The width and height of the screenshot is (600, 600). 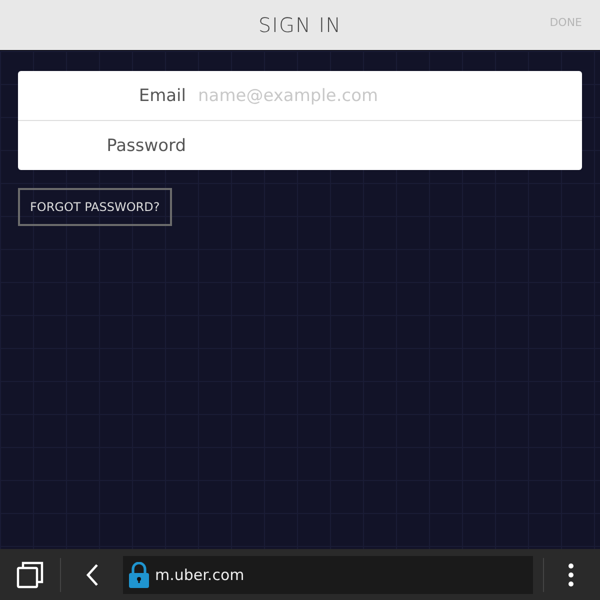 What do you see at coordinates (571, 574) in the screenshot?
I see `more-icon` at bounding box center [571, 574].